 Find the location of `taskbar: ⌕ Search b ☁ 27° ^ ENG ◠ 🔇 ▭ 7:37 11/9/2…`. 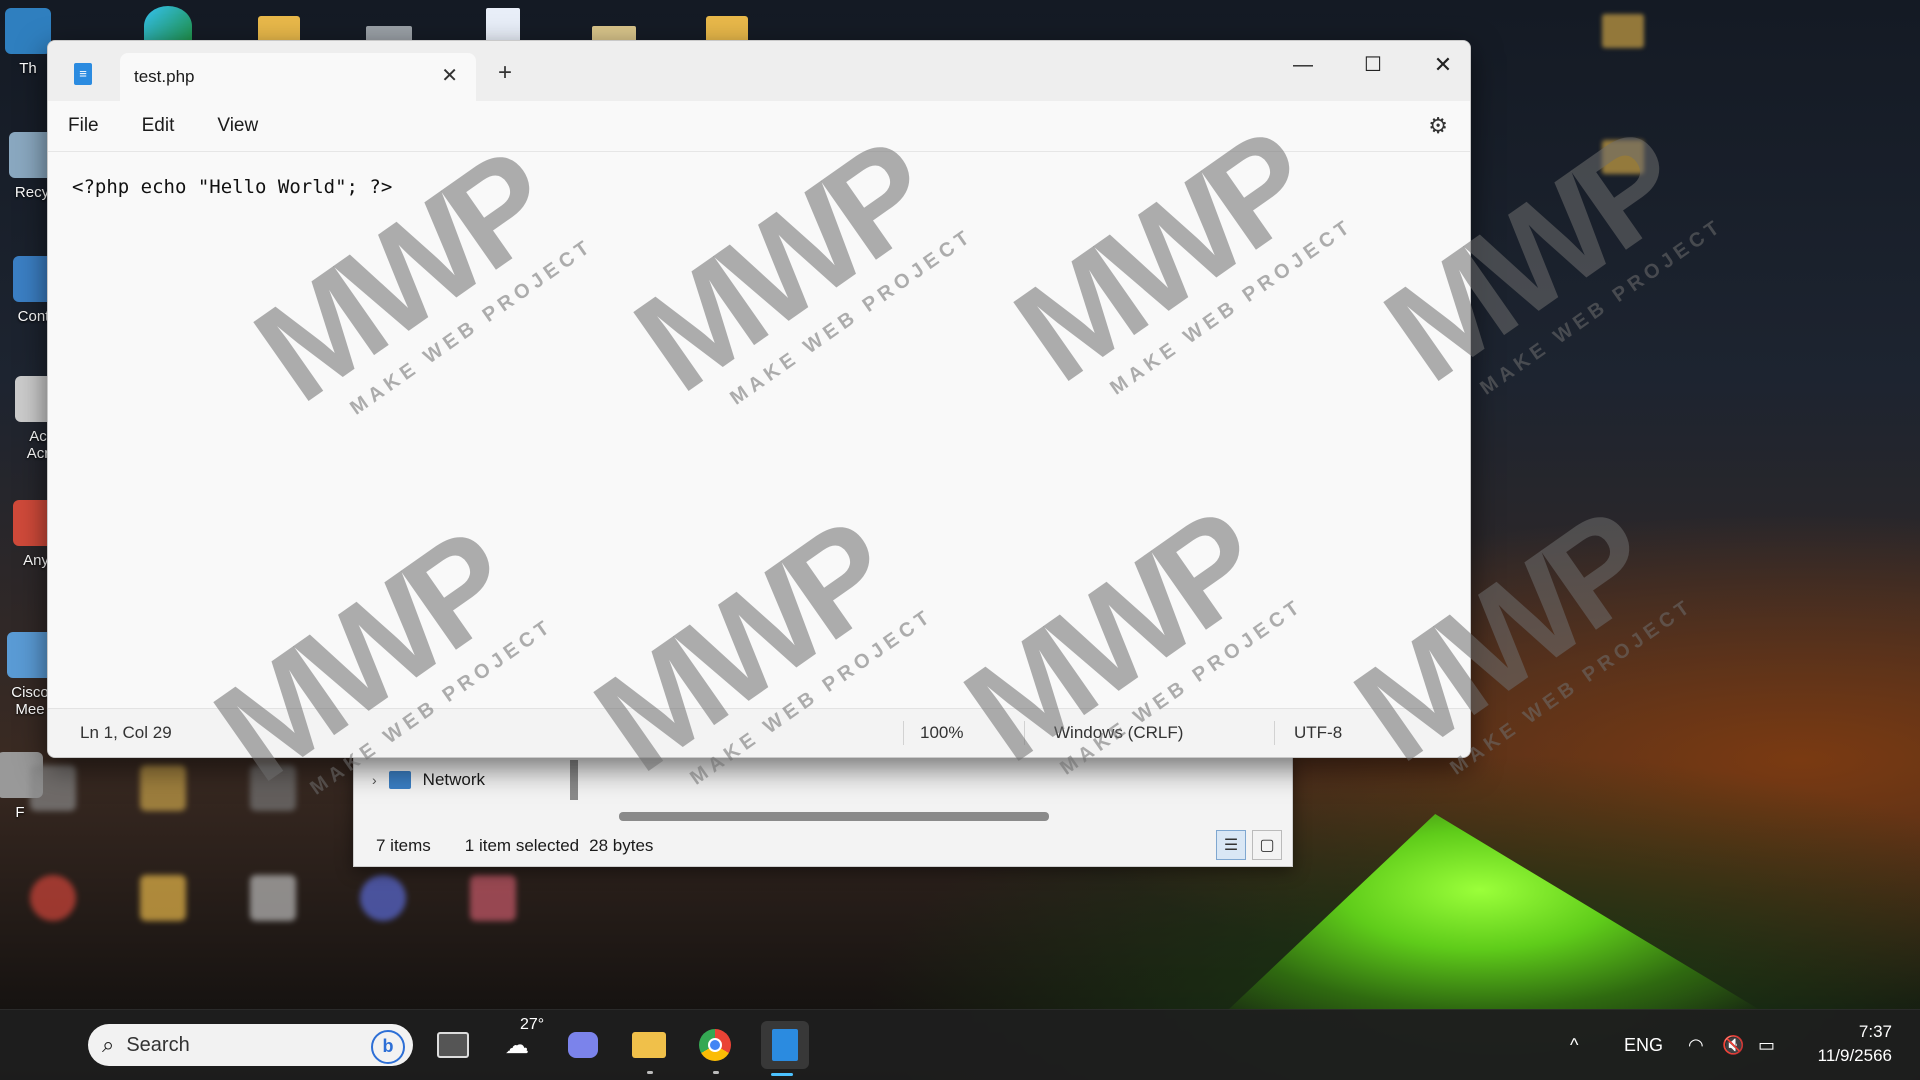

taskbar: ⌕ Search b ☁ 27° ^ ENG ◠ 🔇 ▭ 7:37 11/9/2… is located at coordinates (960, 1044).